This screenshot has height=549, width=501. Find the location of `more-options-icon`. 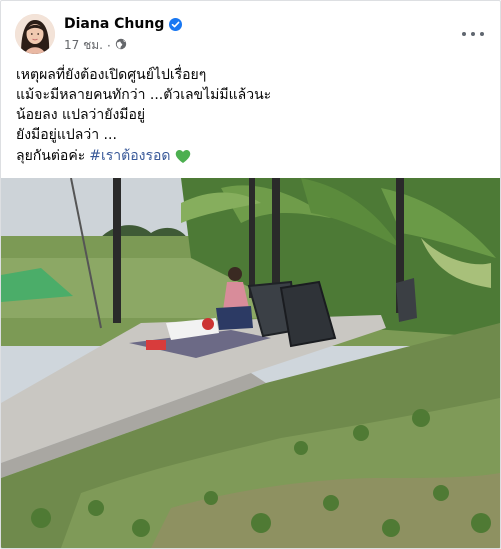

more-options-icon is located at coordinates (473, 34).